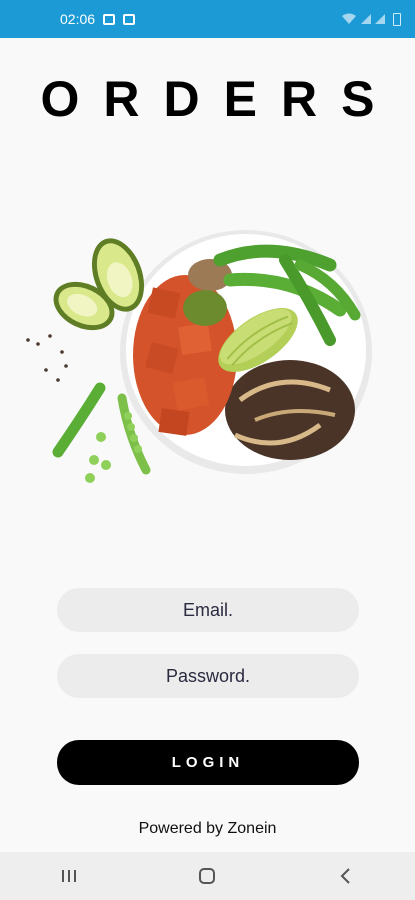  Describe the element at coordinates (129, 19) in the screenshot. I see `notification-icon` at that location.